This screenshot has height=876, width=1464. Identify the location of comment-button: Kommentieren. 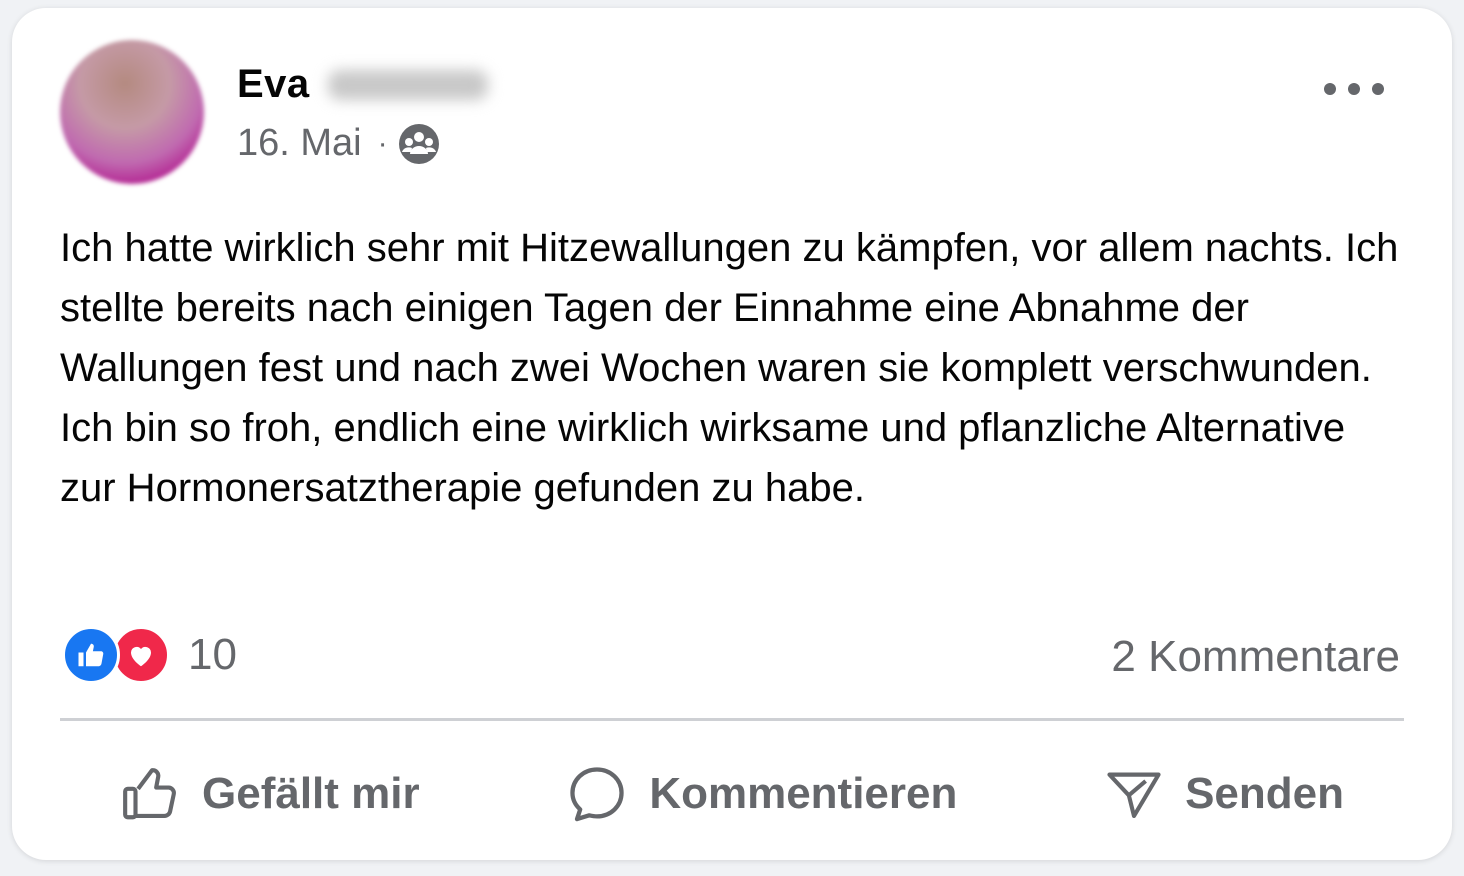
(761, 794).